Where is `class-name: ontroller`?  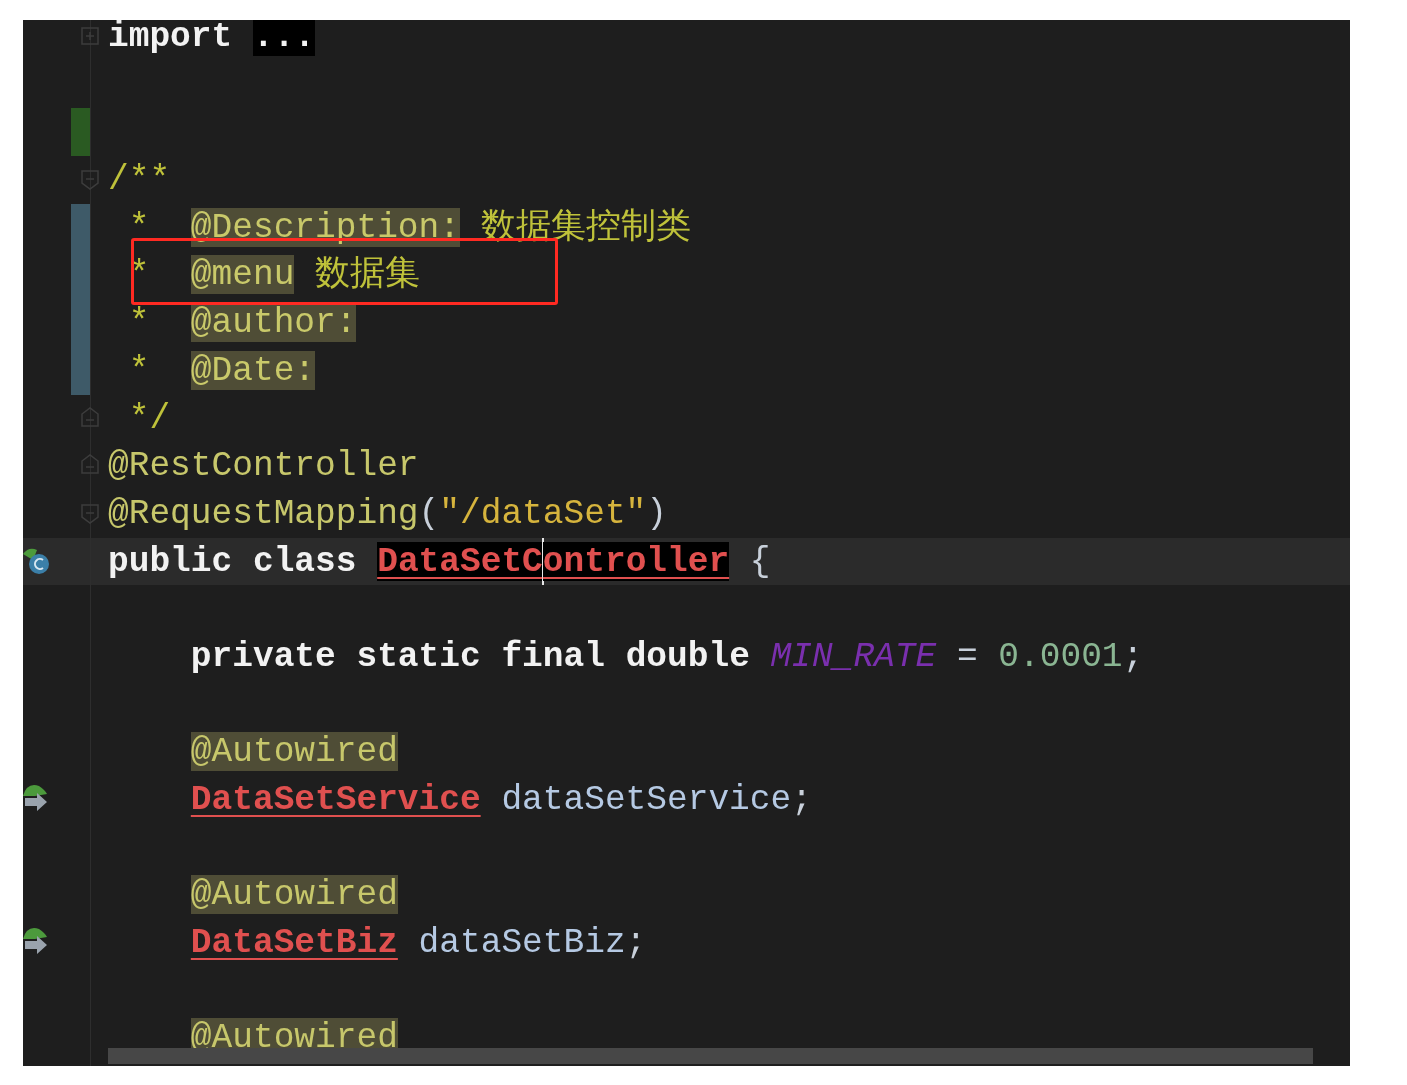
class-name: ontroller is located at coordinates (636, 561).